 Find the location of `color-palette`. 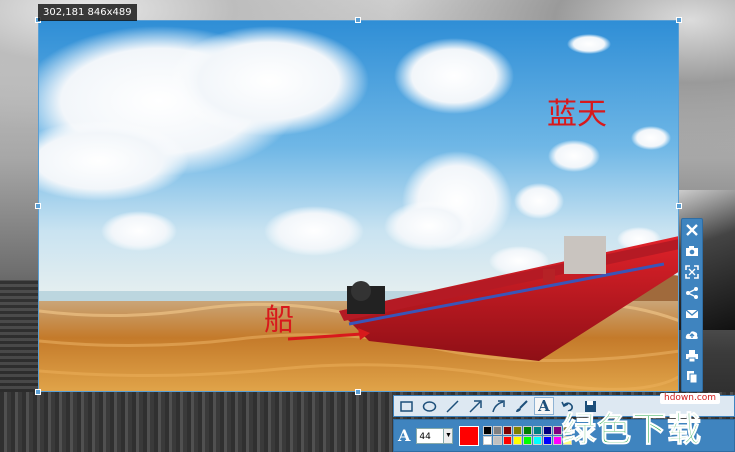

color-palette is located at coordinates (528, 435).